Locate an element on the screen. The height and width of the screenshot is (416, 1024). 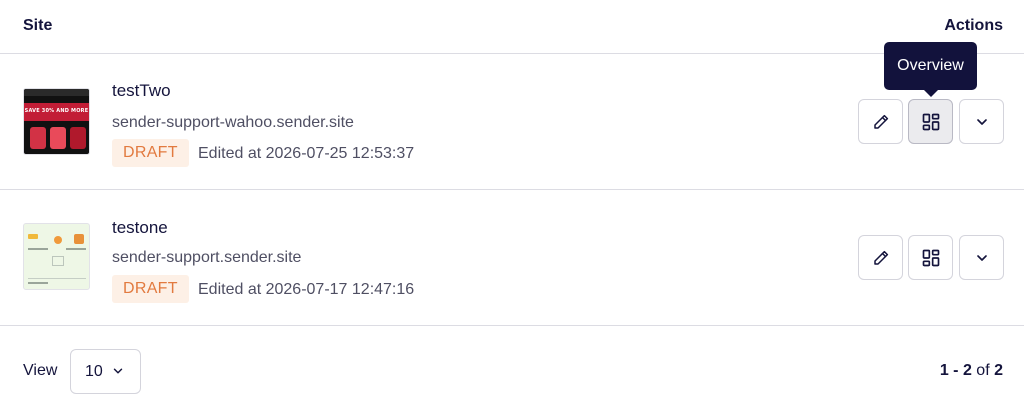
pagination-range: 1 - 2 is located at coordinates (955, 370).